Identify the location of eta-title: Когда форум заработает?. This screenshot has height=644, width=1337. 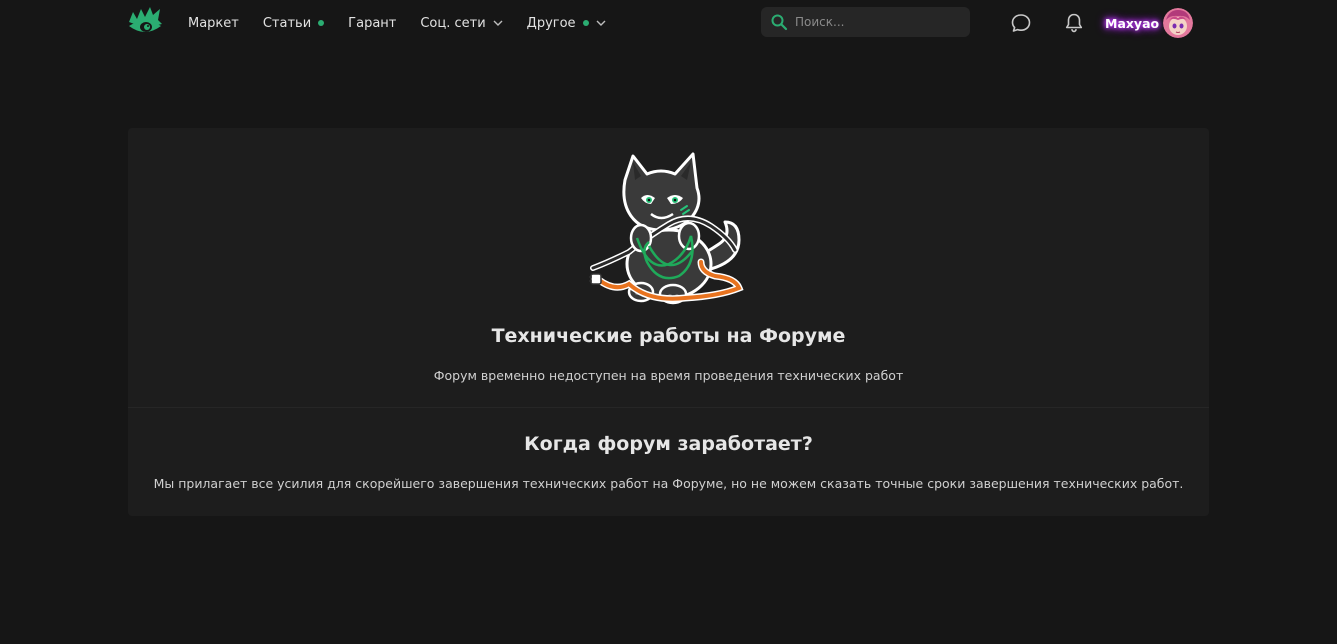
(668, 444).